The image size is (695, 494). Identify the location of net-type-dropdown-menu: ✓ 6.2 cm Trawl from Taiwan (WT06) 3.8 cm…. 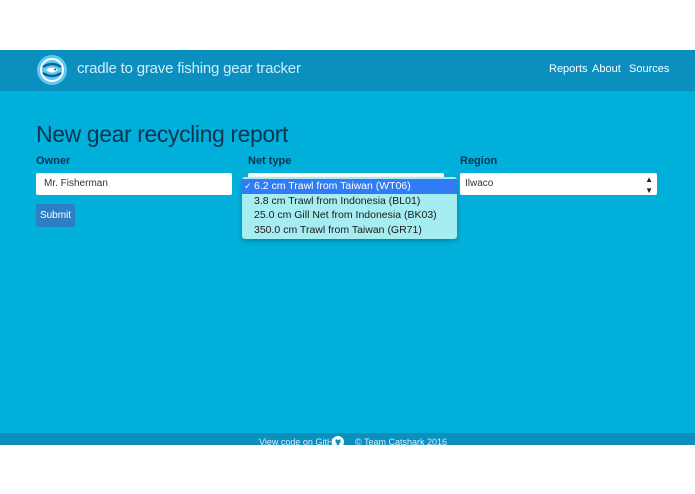
(349, 208).